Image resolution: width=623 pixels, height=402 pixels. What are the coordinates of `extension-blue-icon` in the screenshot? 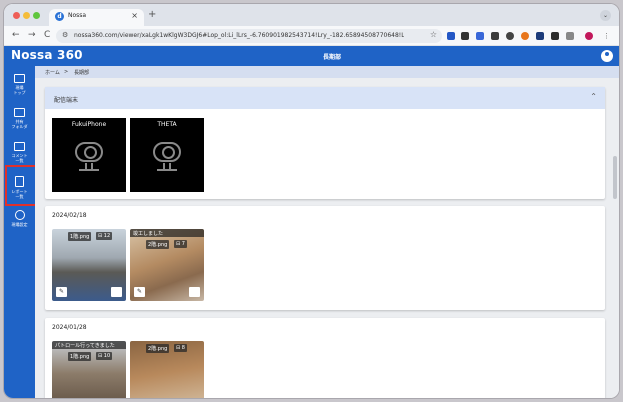 It's located at (480, 36).